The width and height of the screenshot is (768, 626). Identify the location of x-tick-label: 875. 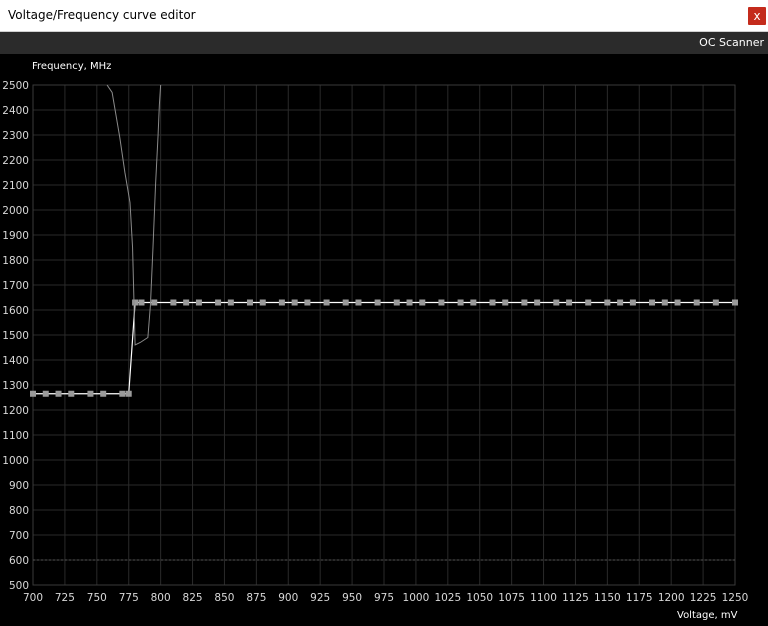
(256, 598).